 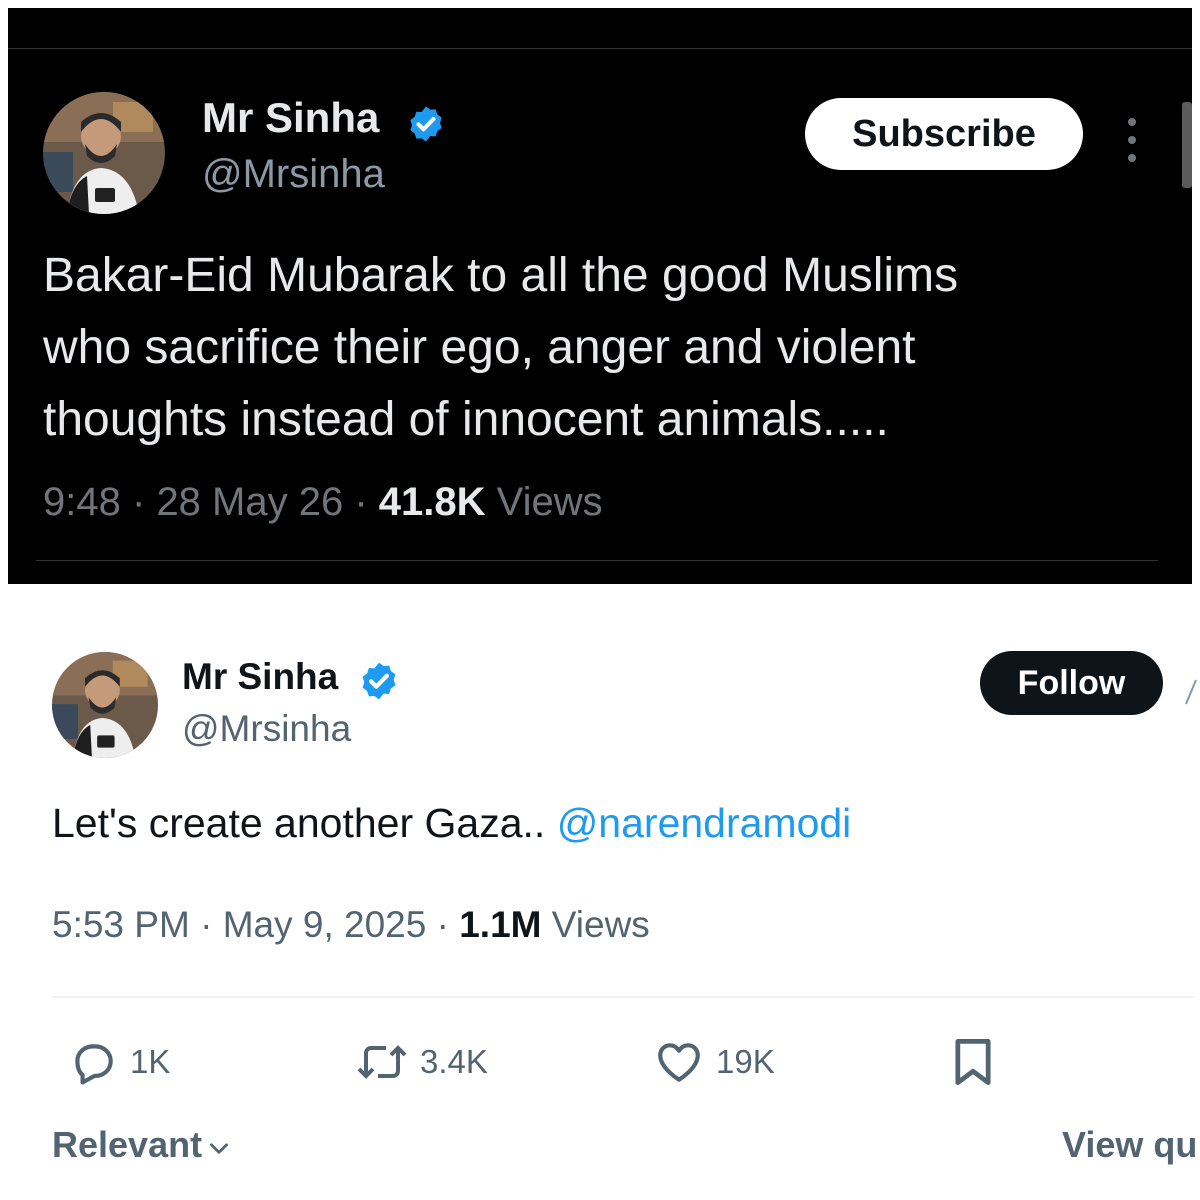 What do you see at coordinates (944, 134) in the screenshot?
I see `subscribe-button: Subscribe` at bounding box center [944, 134].